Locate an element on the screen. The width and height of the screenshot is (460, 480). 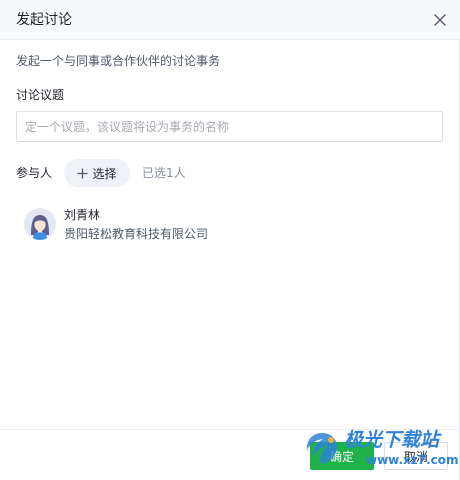
selected-count: 已选1人 is located at coordinates (164, 173).